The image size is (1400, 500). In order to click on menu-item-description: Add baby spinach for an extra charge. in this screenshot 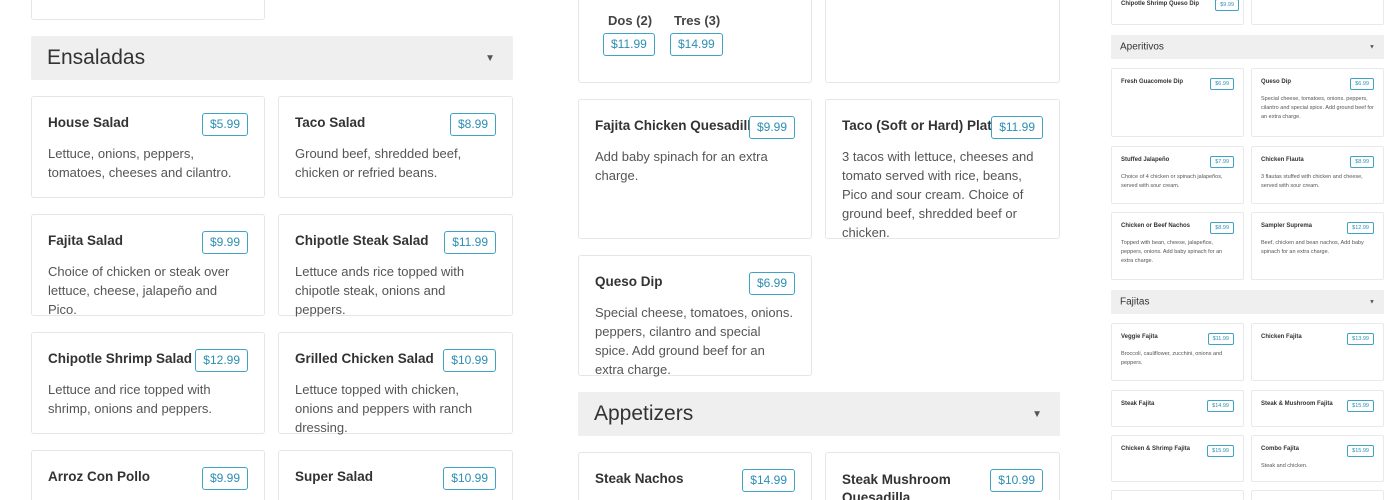, I will do `click(681, 166)`.